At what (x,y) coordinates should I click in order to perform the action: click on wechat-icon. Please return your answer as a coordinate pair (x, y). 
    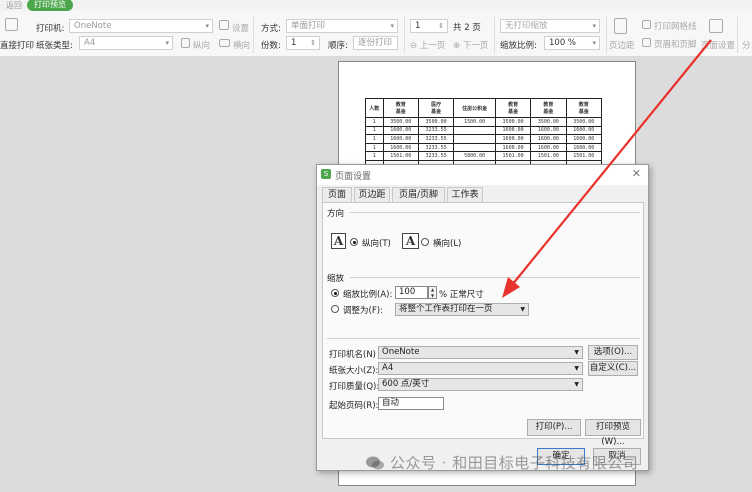
    Looking at the image, I should click on (375, 463).